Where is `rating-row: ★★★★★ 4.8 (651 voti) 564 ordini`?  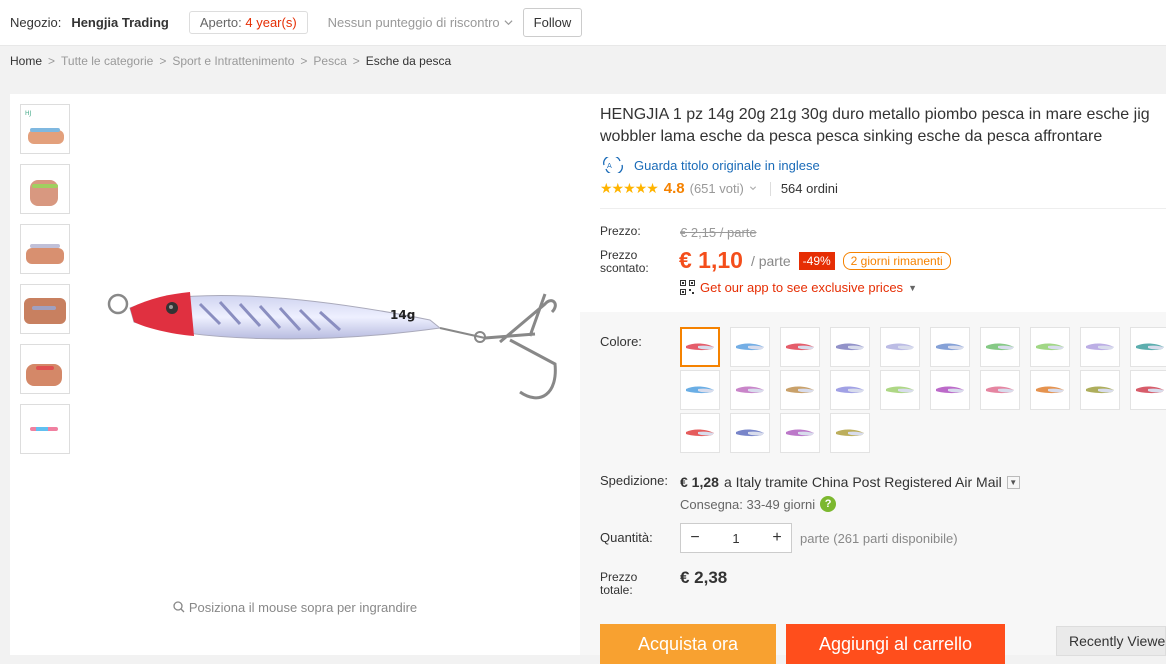 rating-row: ★★★★★ 4.8 (651 voti) 564 ordini is located at coordinates (719, 188).